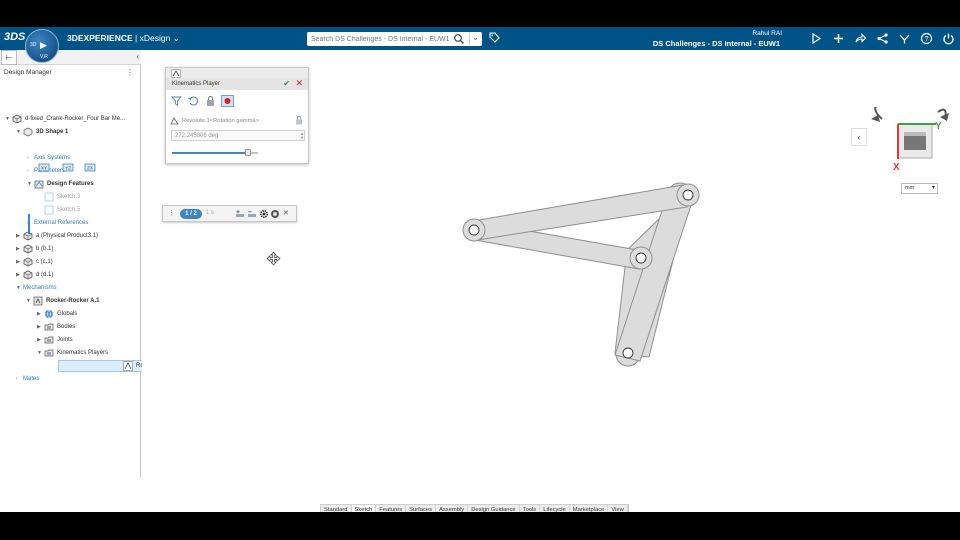  What do you see at coordinates (767, 33) in the screenshot?
I see `user-name: Rahul RAI` at bounding box center [767, 33].